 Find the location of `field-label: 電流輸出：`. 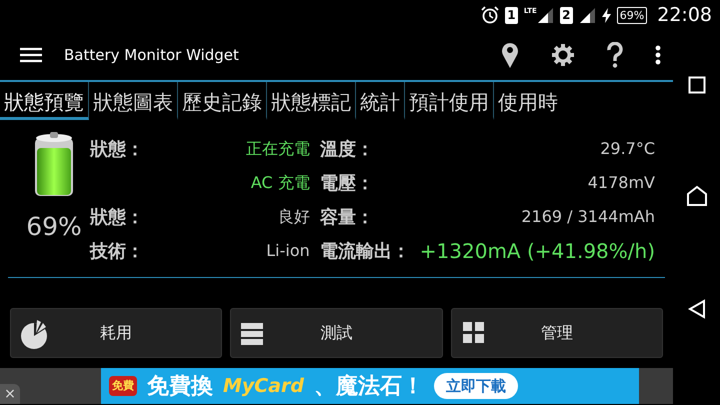

field-label: 電流輸出： is located at coordinates (365, 252).